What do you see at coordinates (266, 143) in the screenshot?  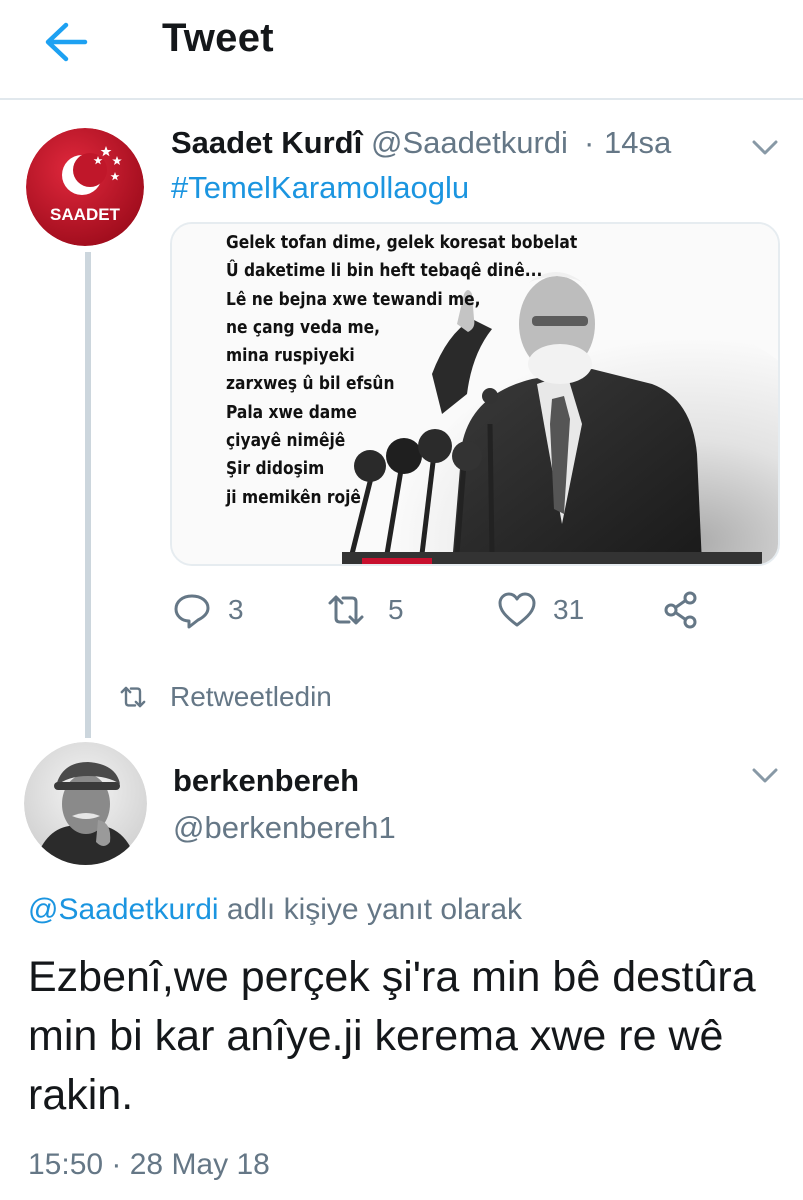 I see `author-name: Saadet Kurdî` at bounding box center [266, 143].